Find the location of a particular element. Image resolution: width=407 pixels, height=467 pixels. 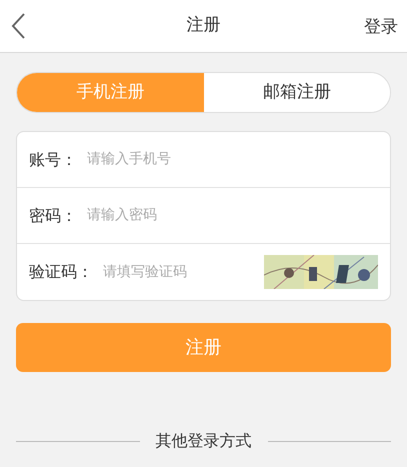

section-heading: 其他登录方式 is located at coordinates (204, 441).